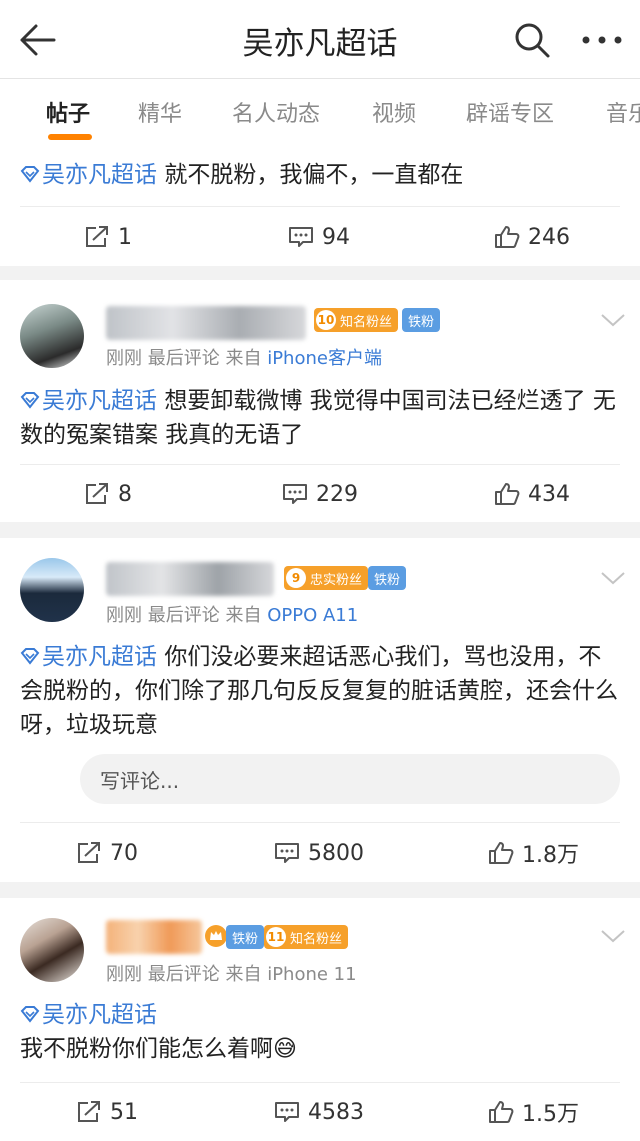 The height and width of the screenshot is (1141, 640). Describe the element at coordinates (158, 1049) in the screenshot. I see `post-body: 我不脱粉你们能怎么着啊😅` at that location.